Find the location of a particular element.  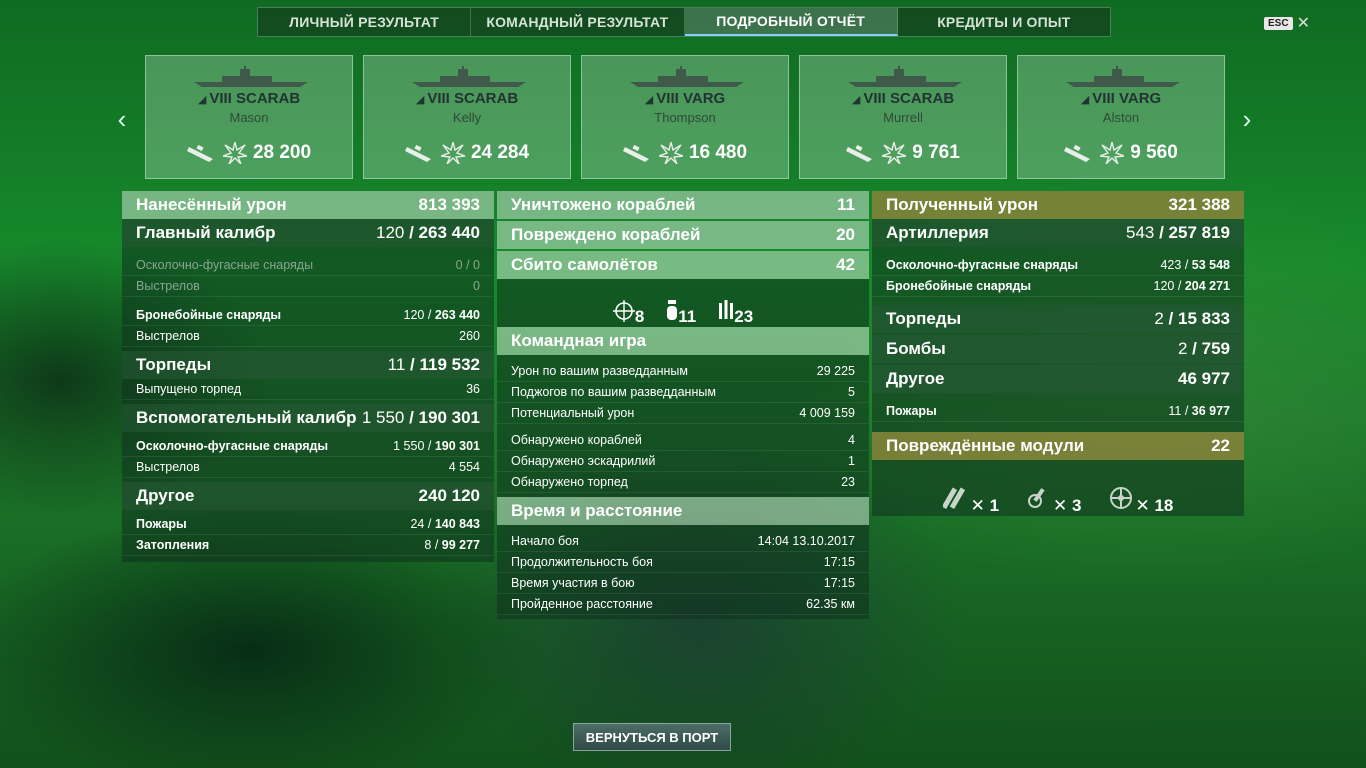

damage-value: 24 284 is located at coordinates (500, 152).